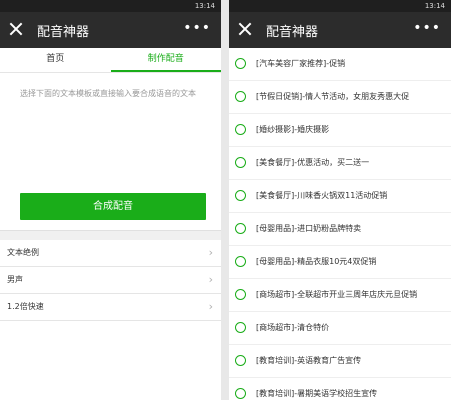 Image resolution: width=451 pixels, height=400 pixels. What do you see at coordinates (15, 279) in the screenshot?
I see `setting-label: 男声` at bounding box center [15, 279].